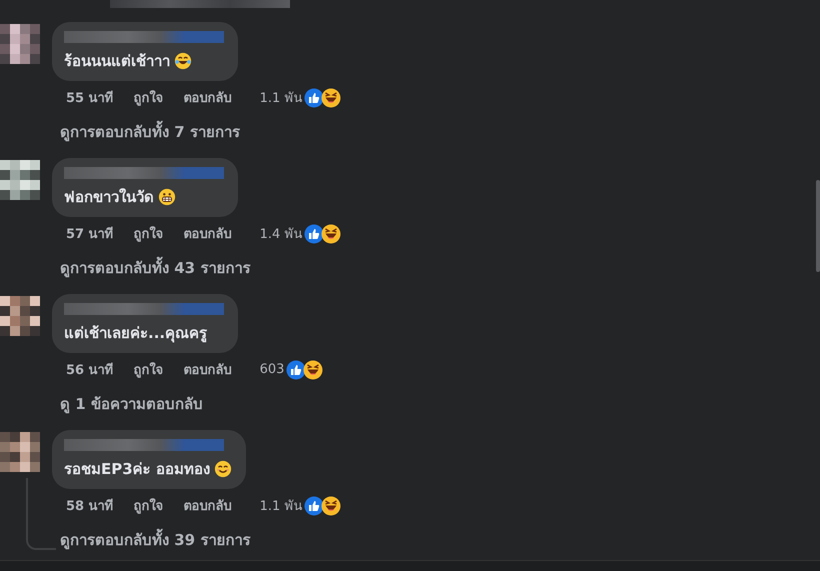 The height and width of the screenshot is (571, 820). I want to click on laughing-tears-emoji-icon, so click(183, 61).